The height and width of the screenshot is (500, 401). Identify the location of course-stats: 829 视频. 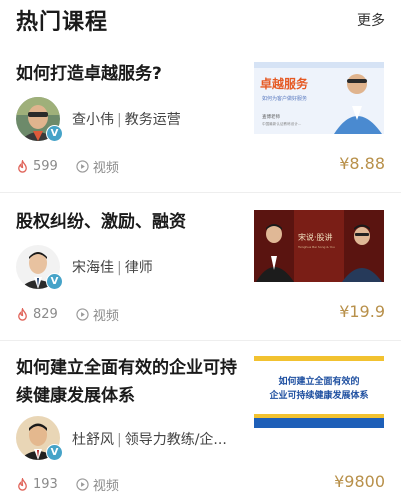
(67, 314).